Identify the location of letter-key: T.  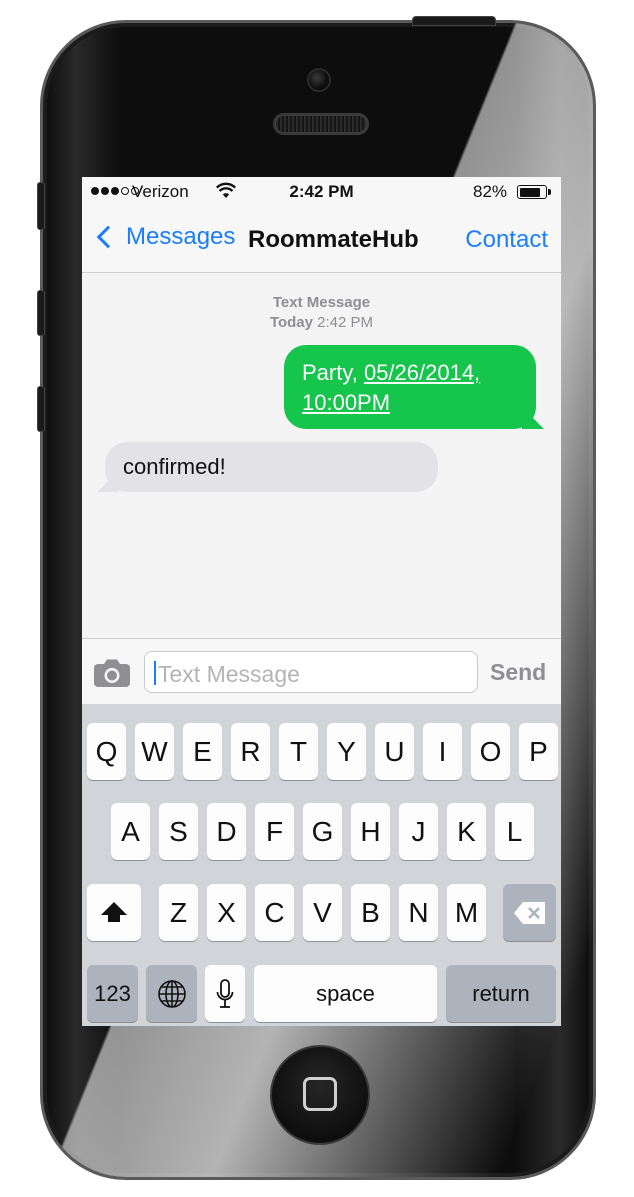
(298, 751).